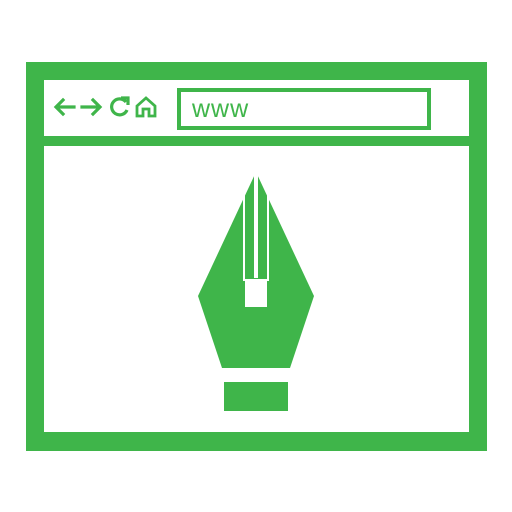 This screenshot has height=512, width=512. Describe the element at coordinates (120, 107) in the screenshot. I see `reload-icon` at that location.